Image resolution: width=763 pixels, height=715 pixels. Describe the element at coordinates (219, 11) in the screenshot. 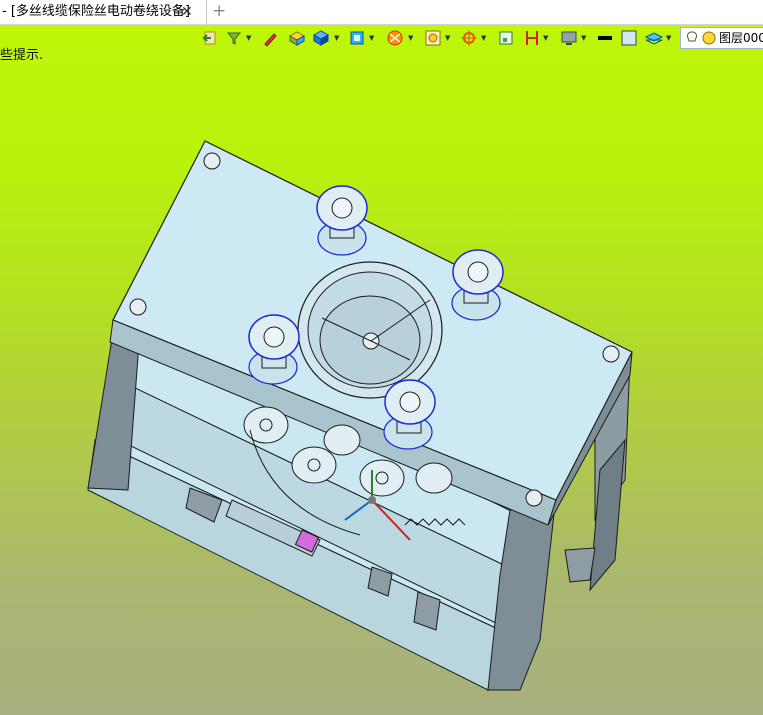

I see `new-tab-icon: +` at that location.